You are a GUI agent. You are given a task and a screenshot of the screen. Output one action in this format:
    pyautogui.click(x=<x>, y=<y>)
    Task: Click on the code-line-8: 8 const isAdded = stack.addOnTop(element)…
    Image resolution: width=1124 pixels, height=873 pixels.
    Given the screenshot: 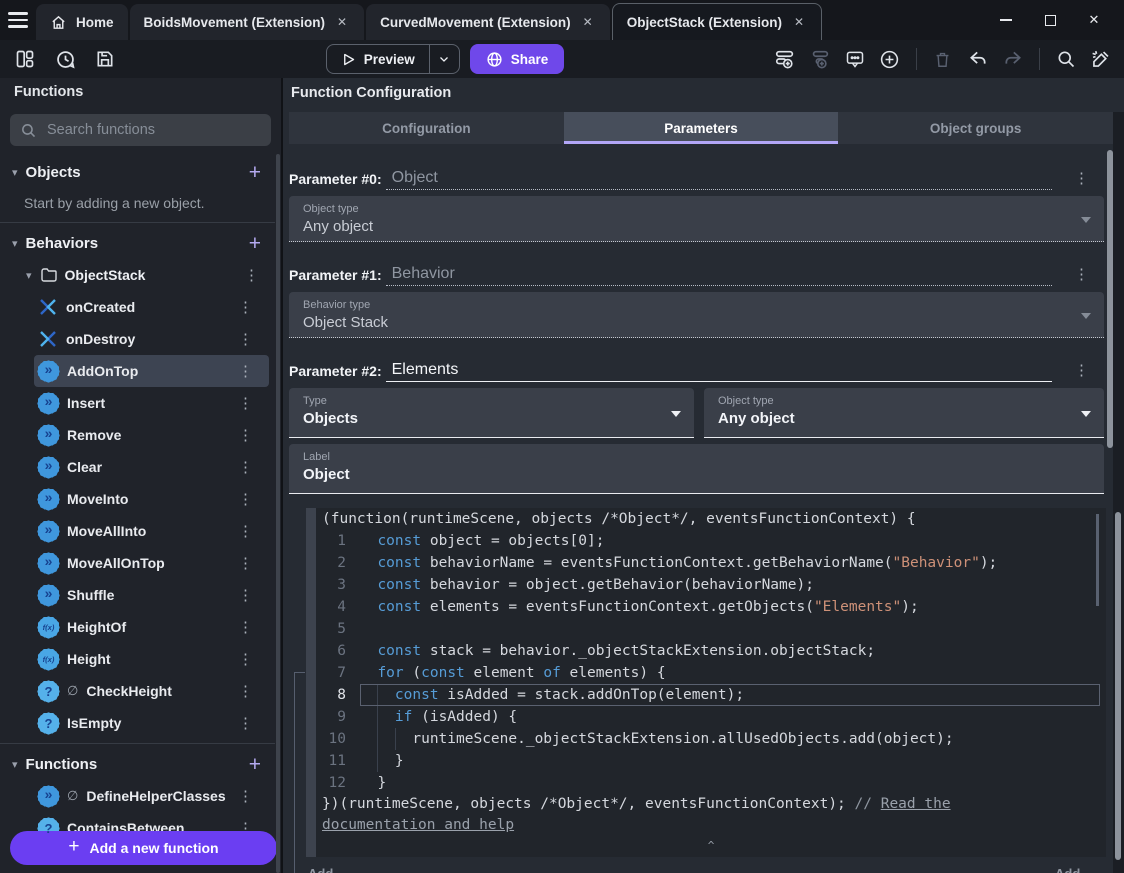 What is the action you would take?
    pyautogui.click(x=711, y=695)
    